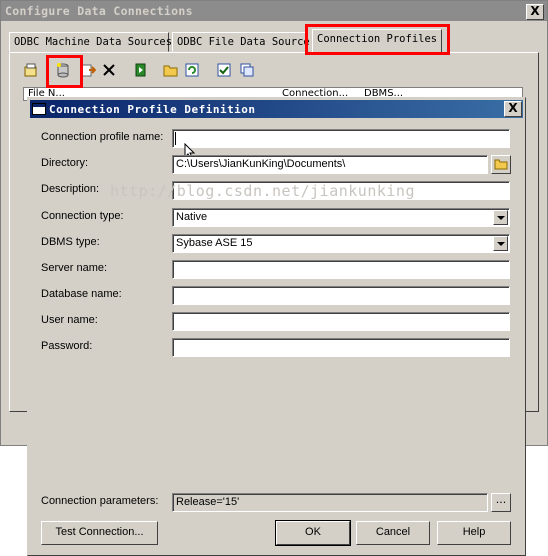 Image resolution: width=548 pixels, height=556 pixels. I want to click on connection-type-select: Native, so click(341, 217).